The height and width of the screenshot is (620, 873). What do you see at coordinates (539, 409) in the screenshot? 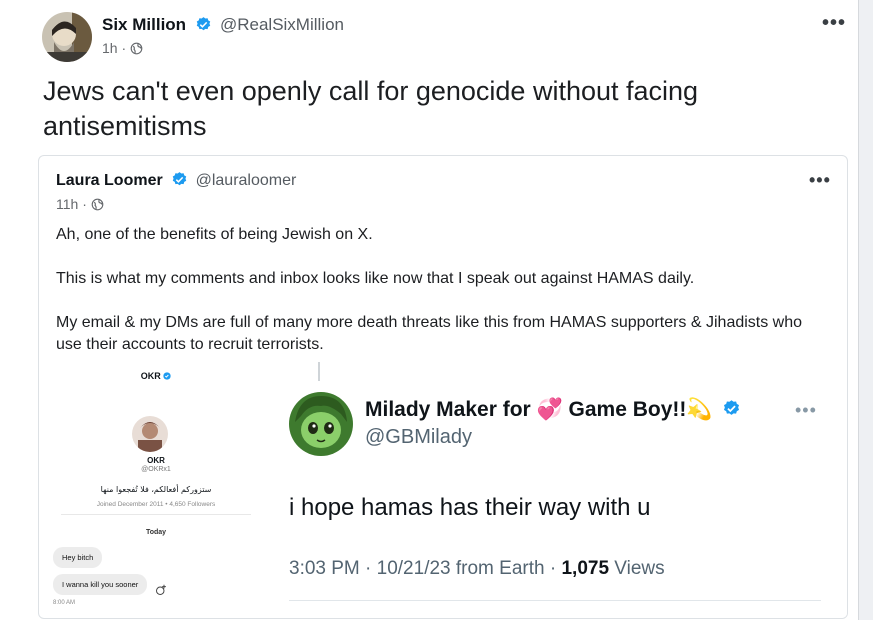
I see `tweet-author-name-text: Milady Maker for 💞 Game Boy!!💫` at bounding box center [539, 409].